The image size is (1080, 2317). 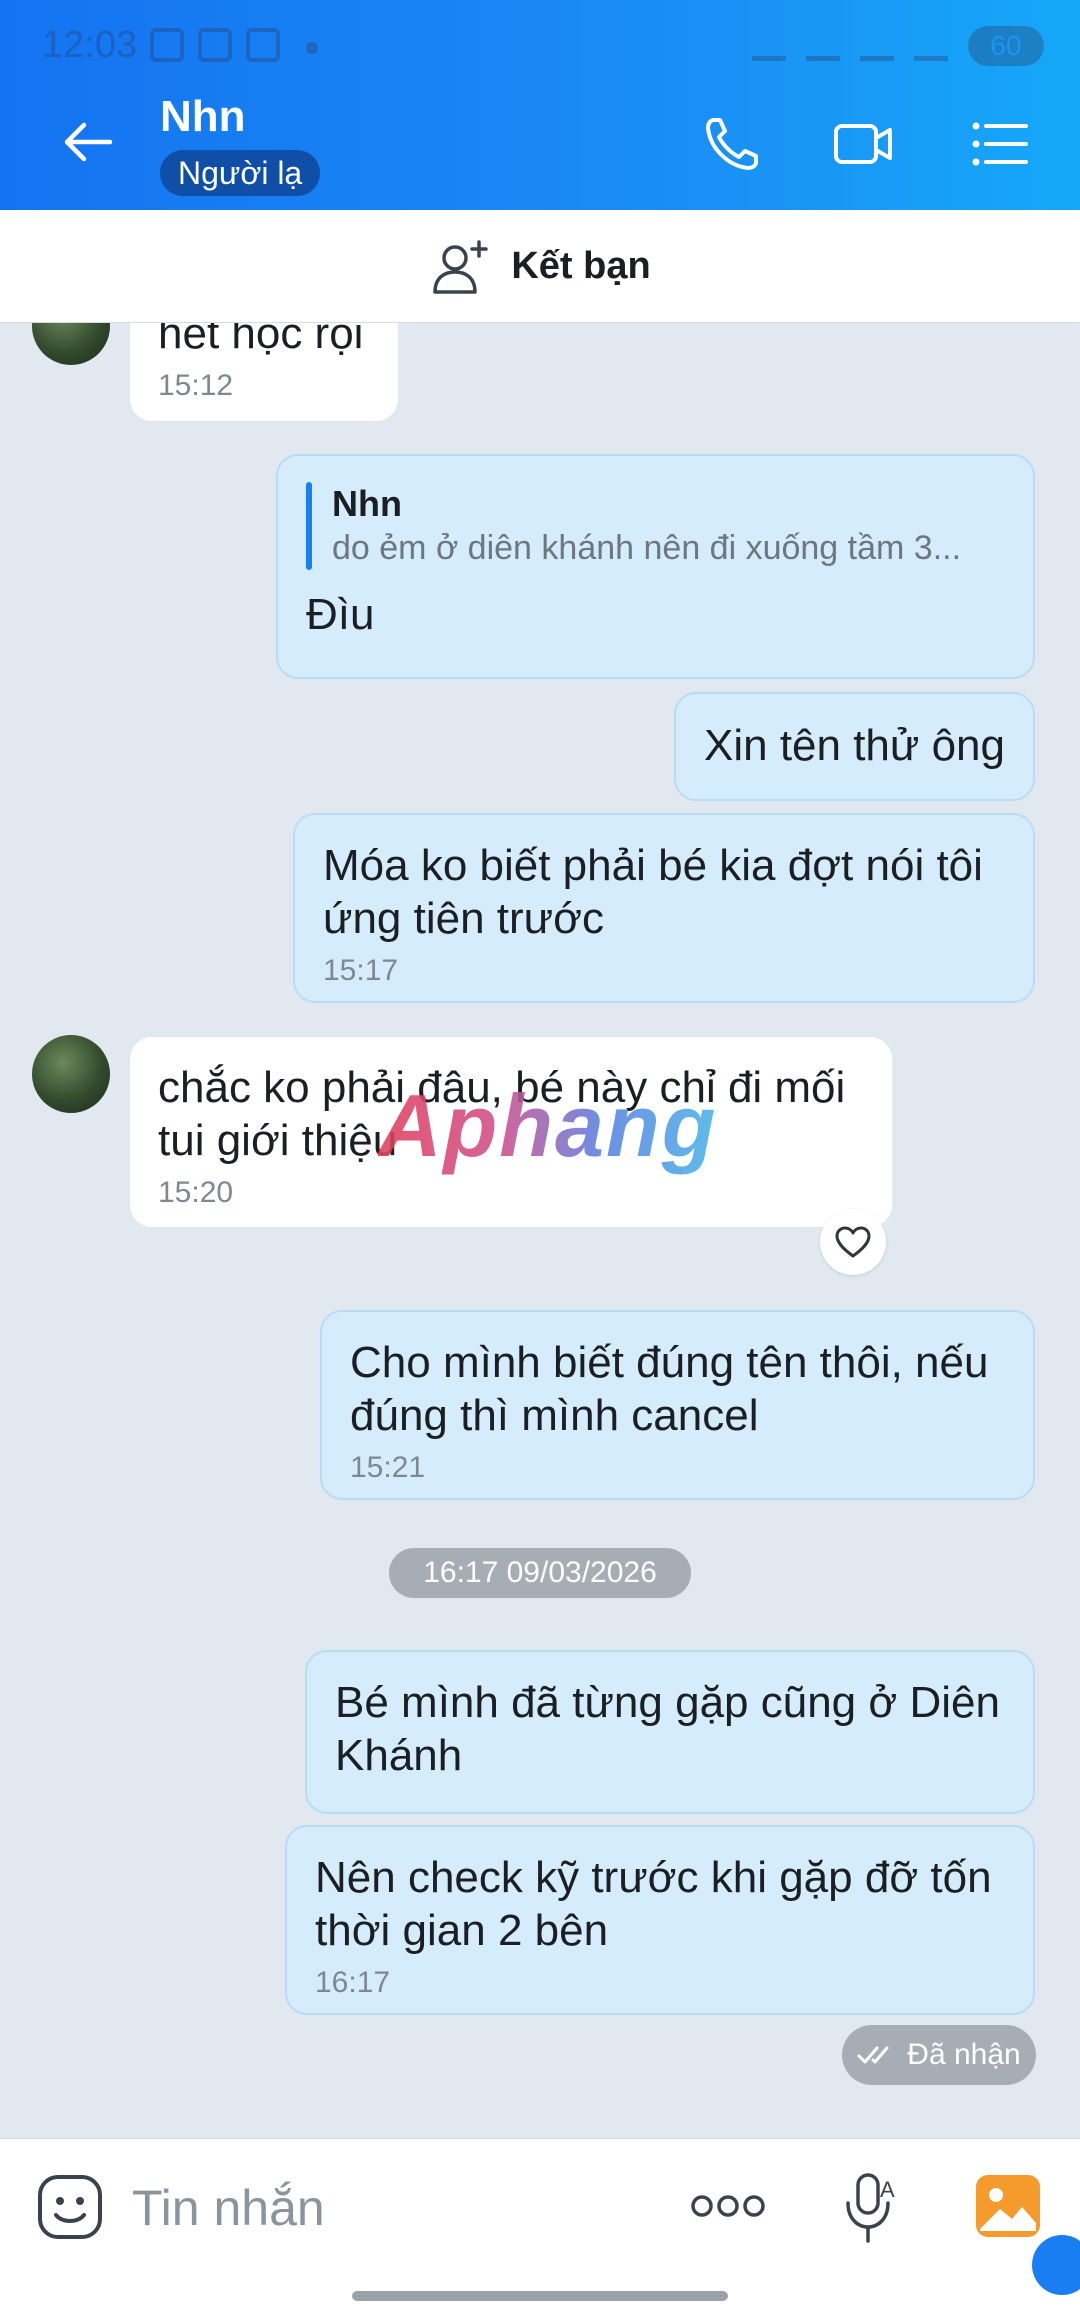 What do you see at coordinates (388, 1467) in the screenshot?
I see `message-time: 15:21` at bounding box center [388, 1467].